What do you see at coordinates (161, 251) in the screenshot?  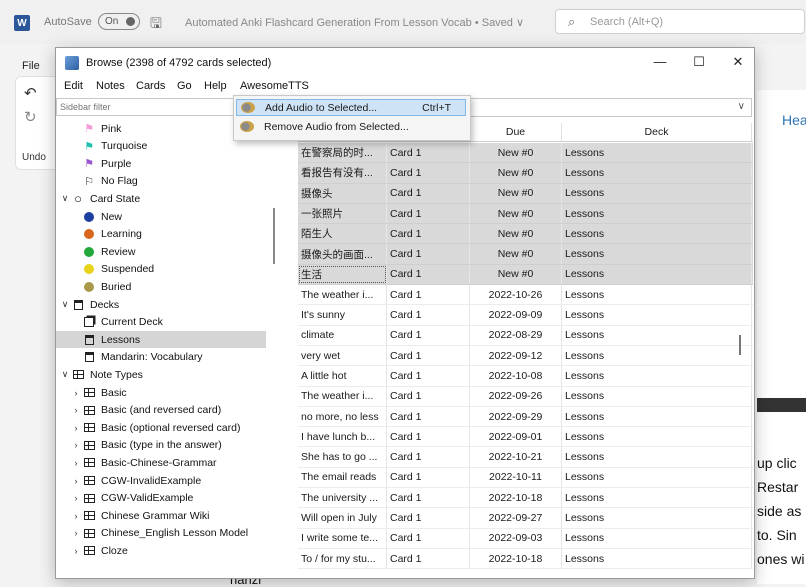 I see `sidebar-item: Review` at bounding box center [161, 251].